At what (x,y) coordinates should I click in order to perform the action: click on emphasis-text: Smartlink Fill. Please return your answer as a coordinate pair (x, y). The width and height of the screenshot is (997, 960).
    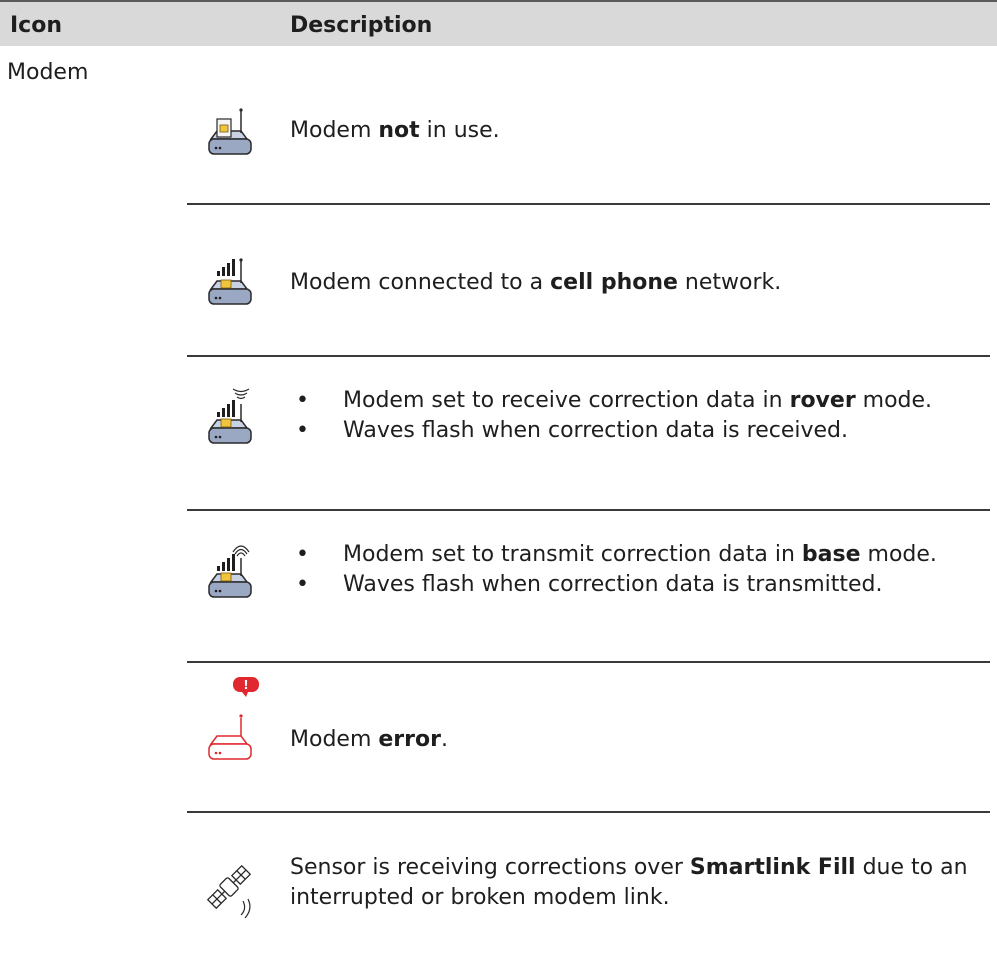
    Looking at the image, I should click on (772, 867).